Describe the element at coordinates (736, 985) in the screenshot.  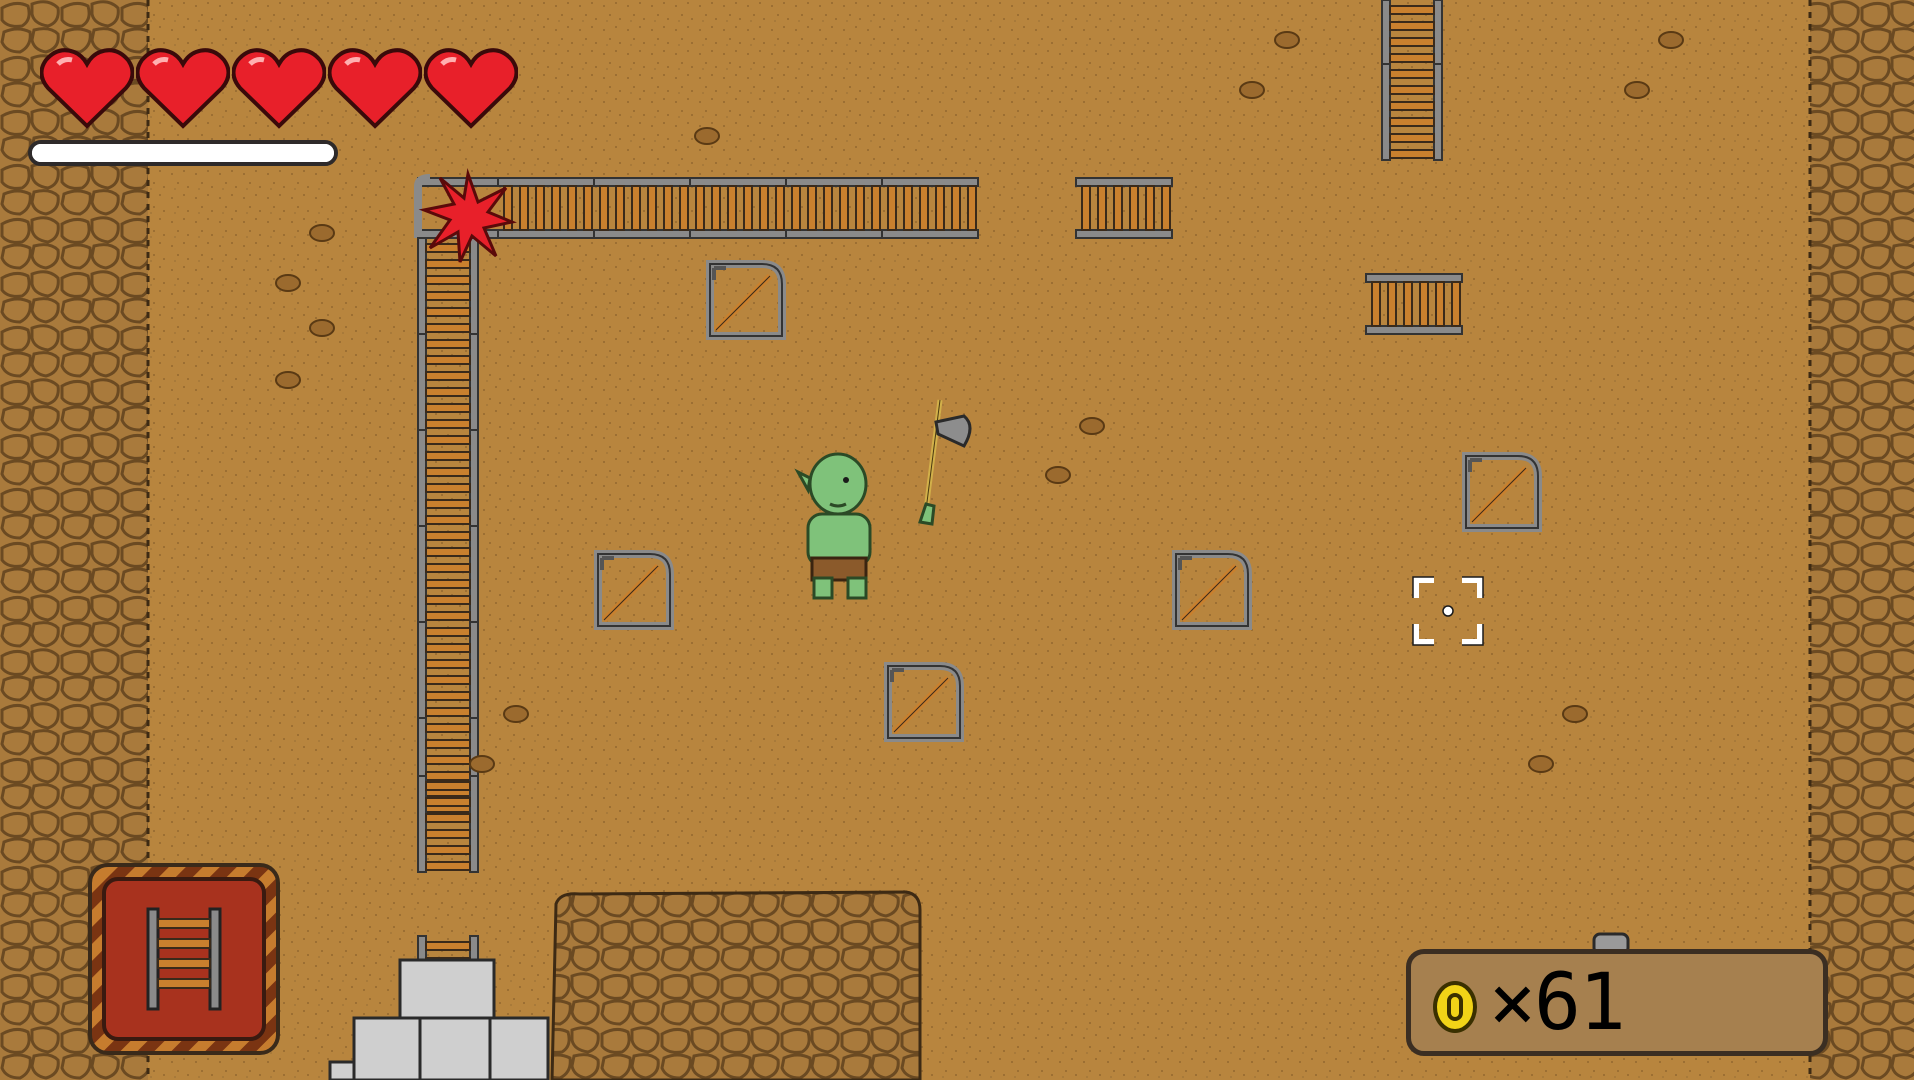
I see `rock-outcrop` at that location.